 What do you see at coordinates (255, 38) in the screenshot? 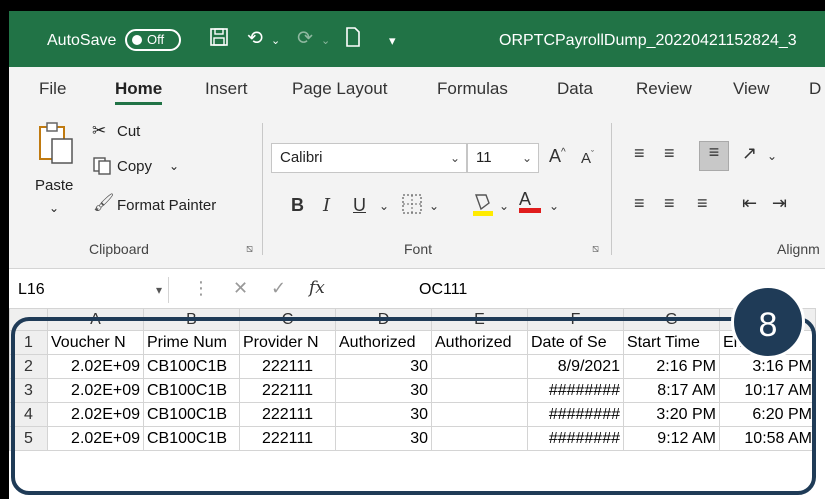
I see `undo-icon: ⟲` at bounding box center [255, 38].